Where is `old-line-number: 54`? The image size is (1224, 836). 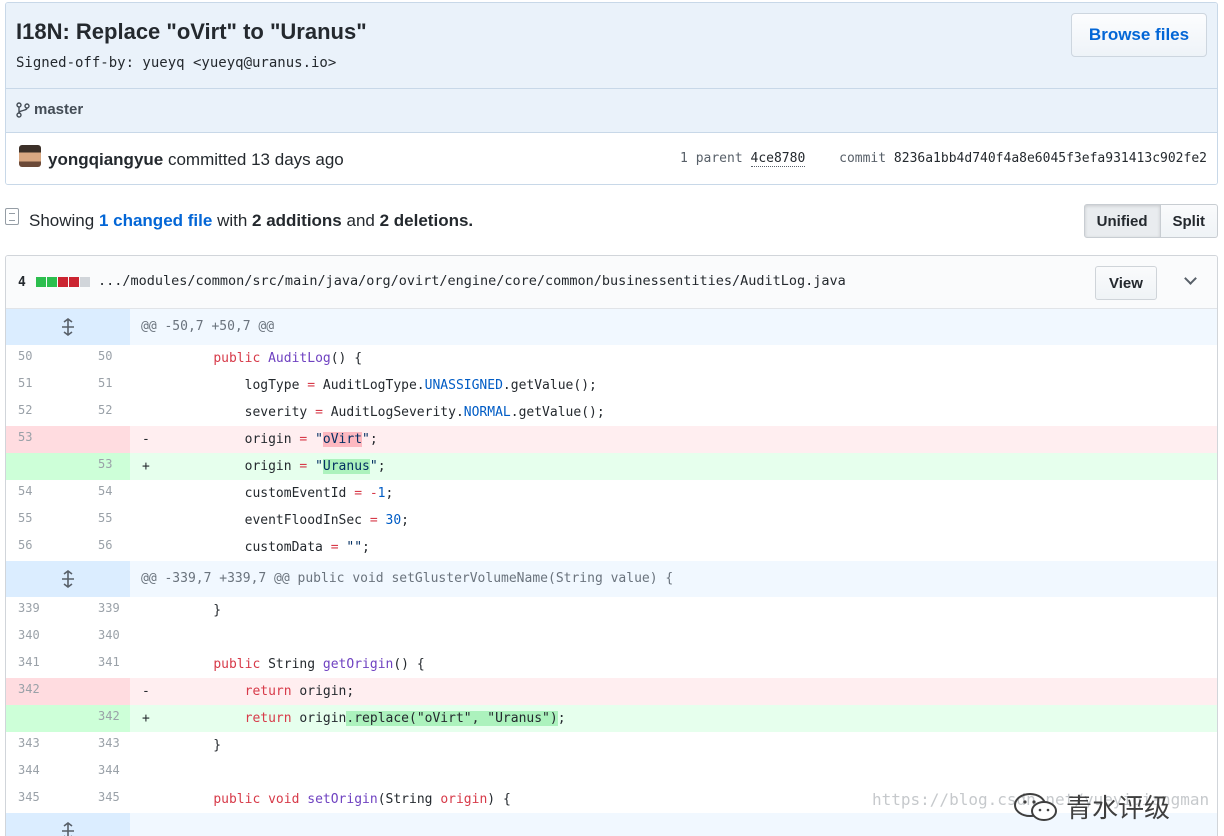 old-line-number: 54 is located at coordinates (37, 493).